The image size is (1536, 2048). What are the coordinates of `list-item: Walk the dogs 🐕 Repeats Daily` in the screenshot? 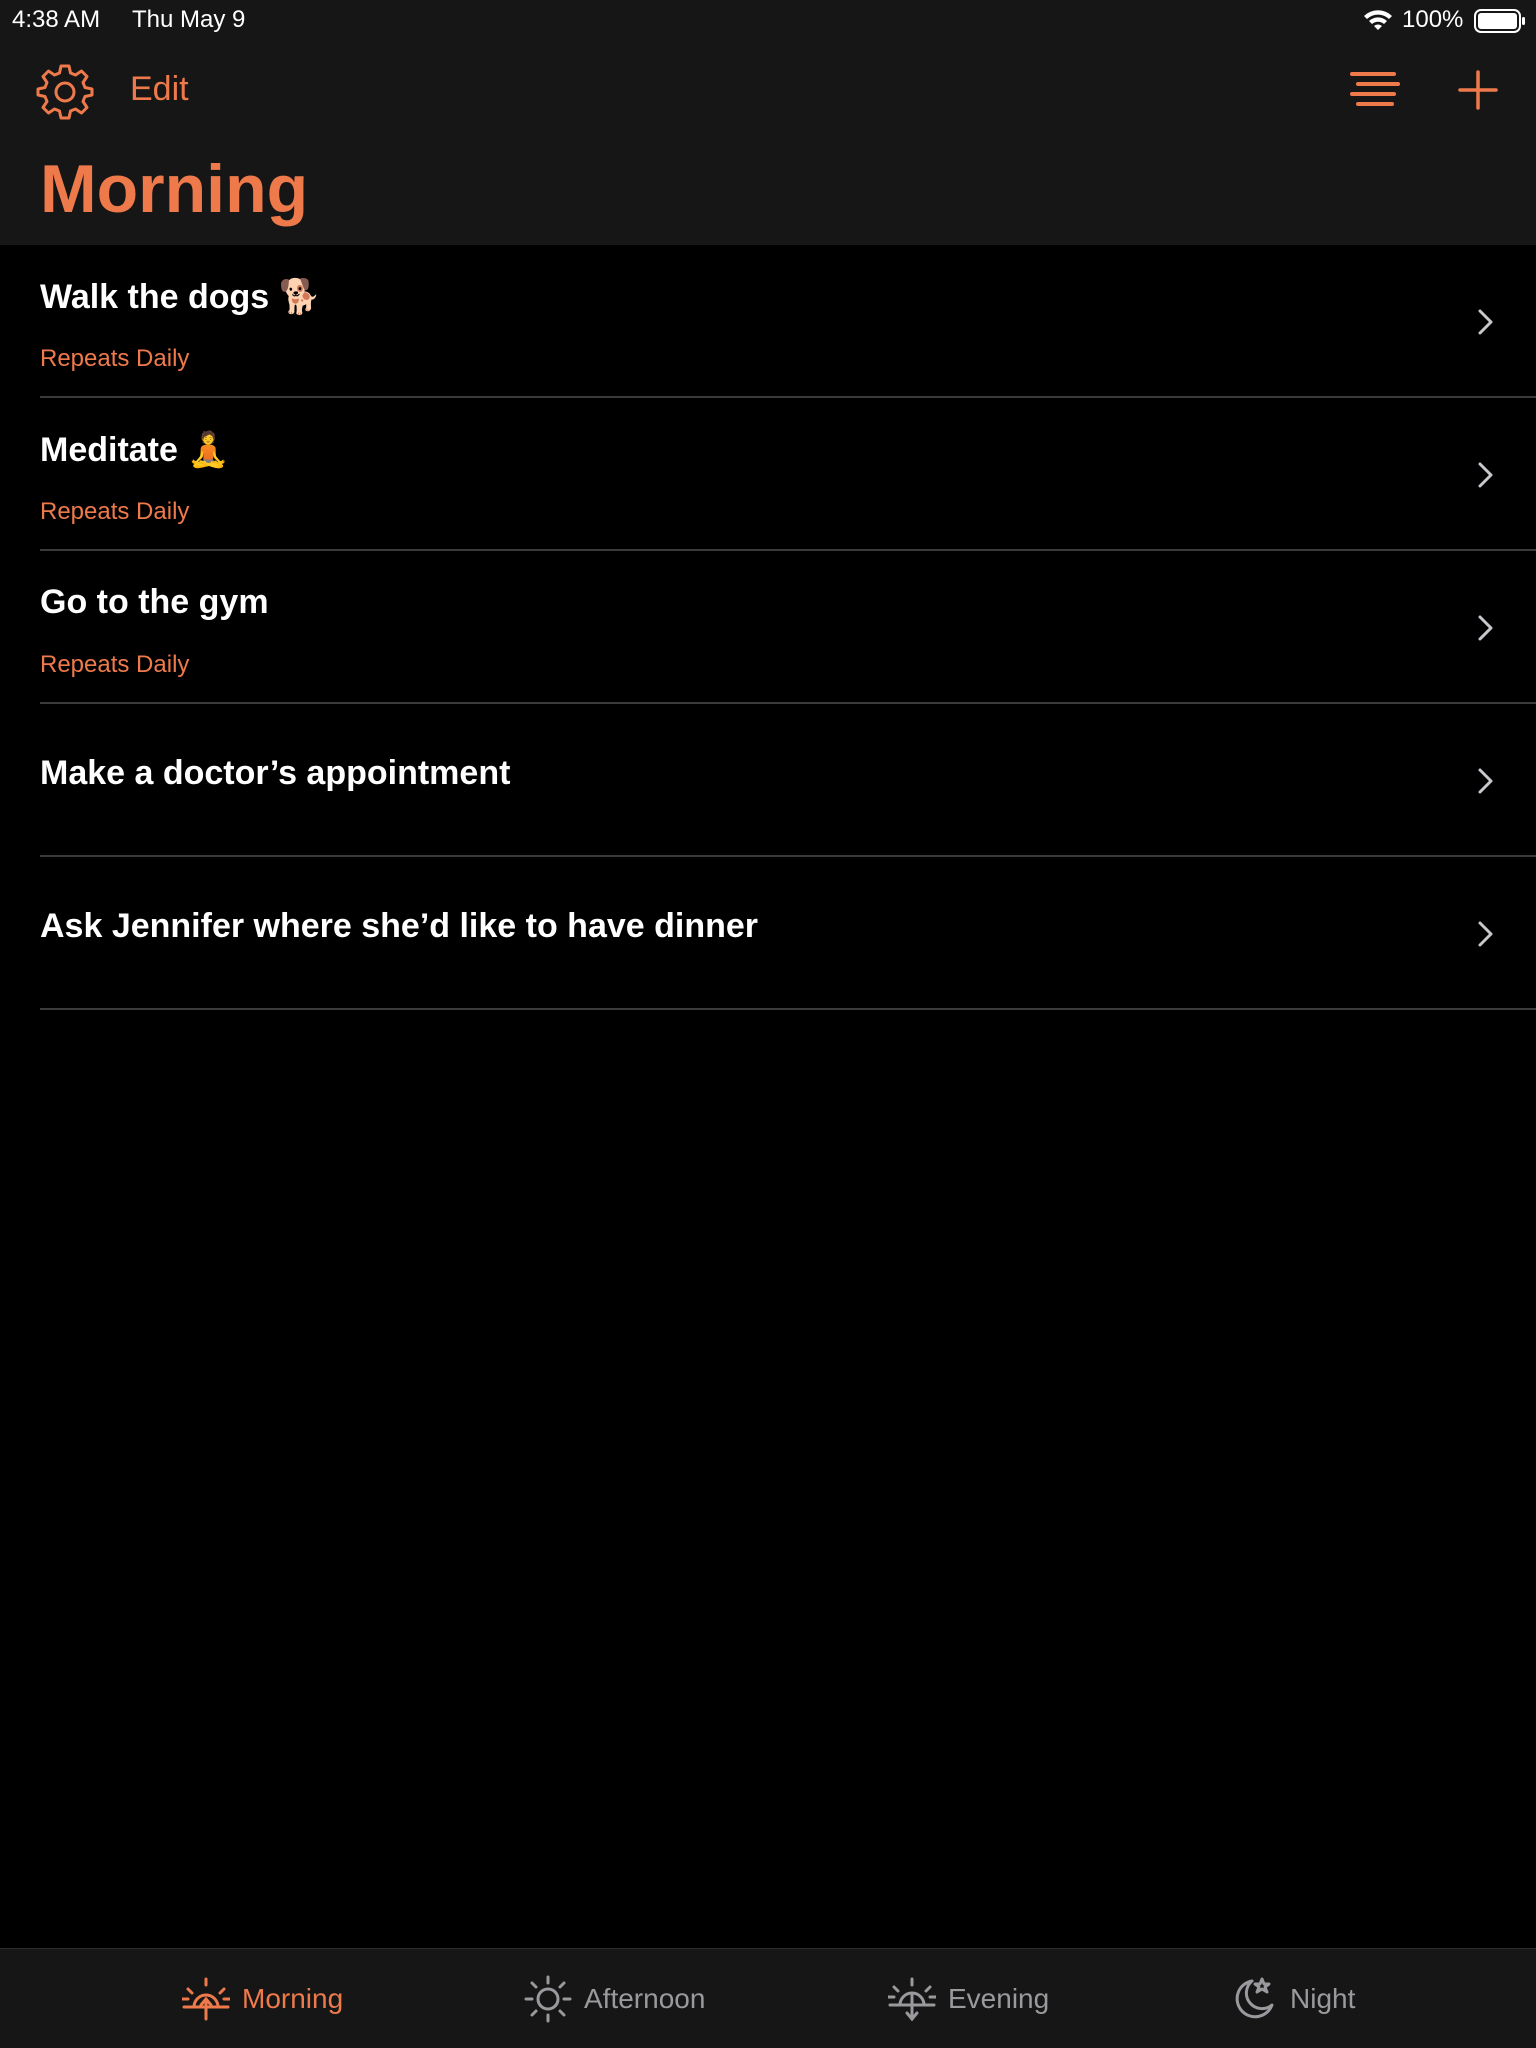 It's located at (768, 321).